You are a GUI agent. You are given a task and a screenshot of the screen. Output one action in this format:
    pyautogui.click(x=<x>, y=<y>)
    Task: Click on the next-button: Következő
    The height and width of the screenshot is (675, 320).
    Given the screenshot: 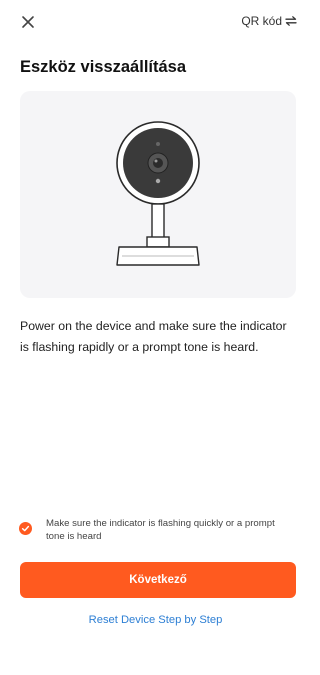 What is the action you would take?
    pyautogui.click(x=158, y=580)
    